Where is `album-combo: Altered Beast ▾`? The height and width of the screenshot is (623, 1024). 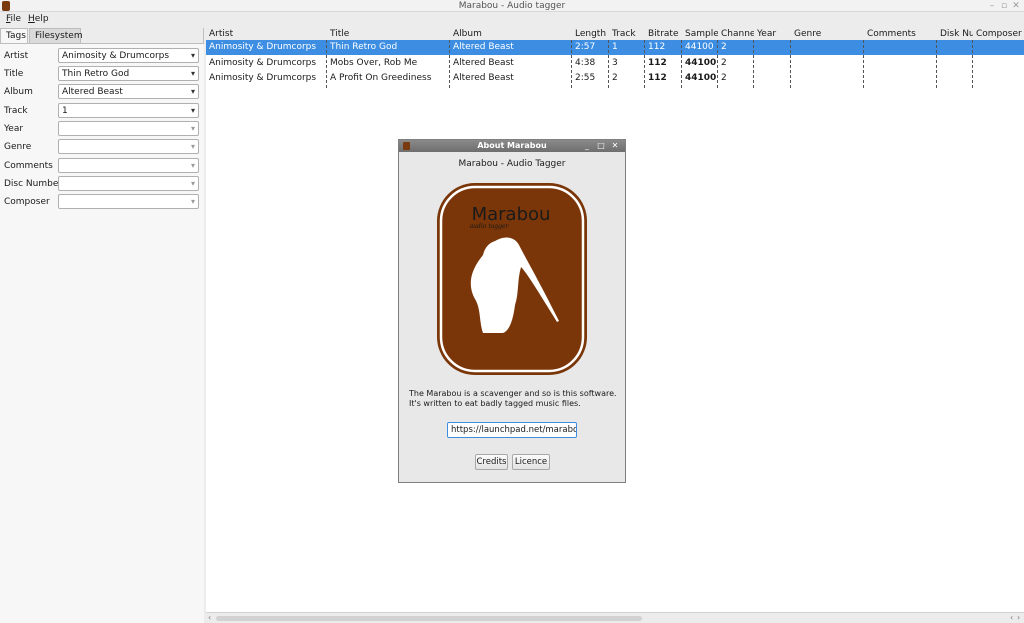 album-combo: Altered Beast ▾ is located at coordinates (128, 91).